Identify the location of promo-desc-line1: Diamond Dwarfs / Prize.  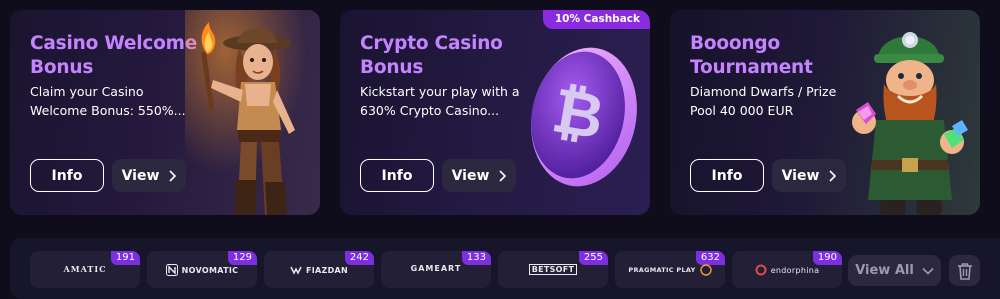
(763, 91).